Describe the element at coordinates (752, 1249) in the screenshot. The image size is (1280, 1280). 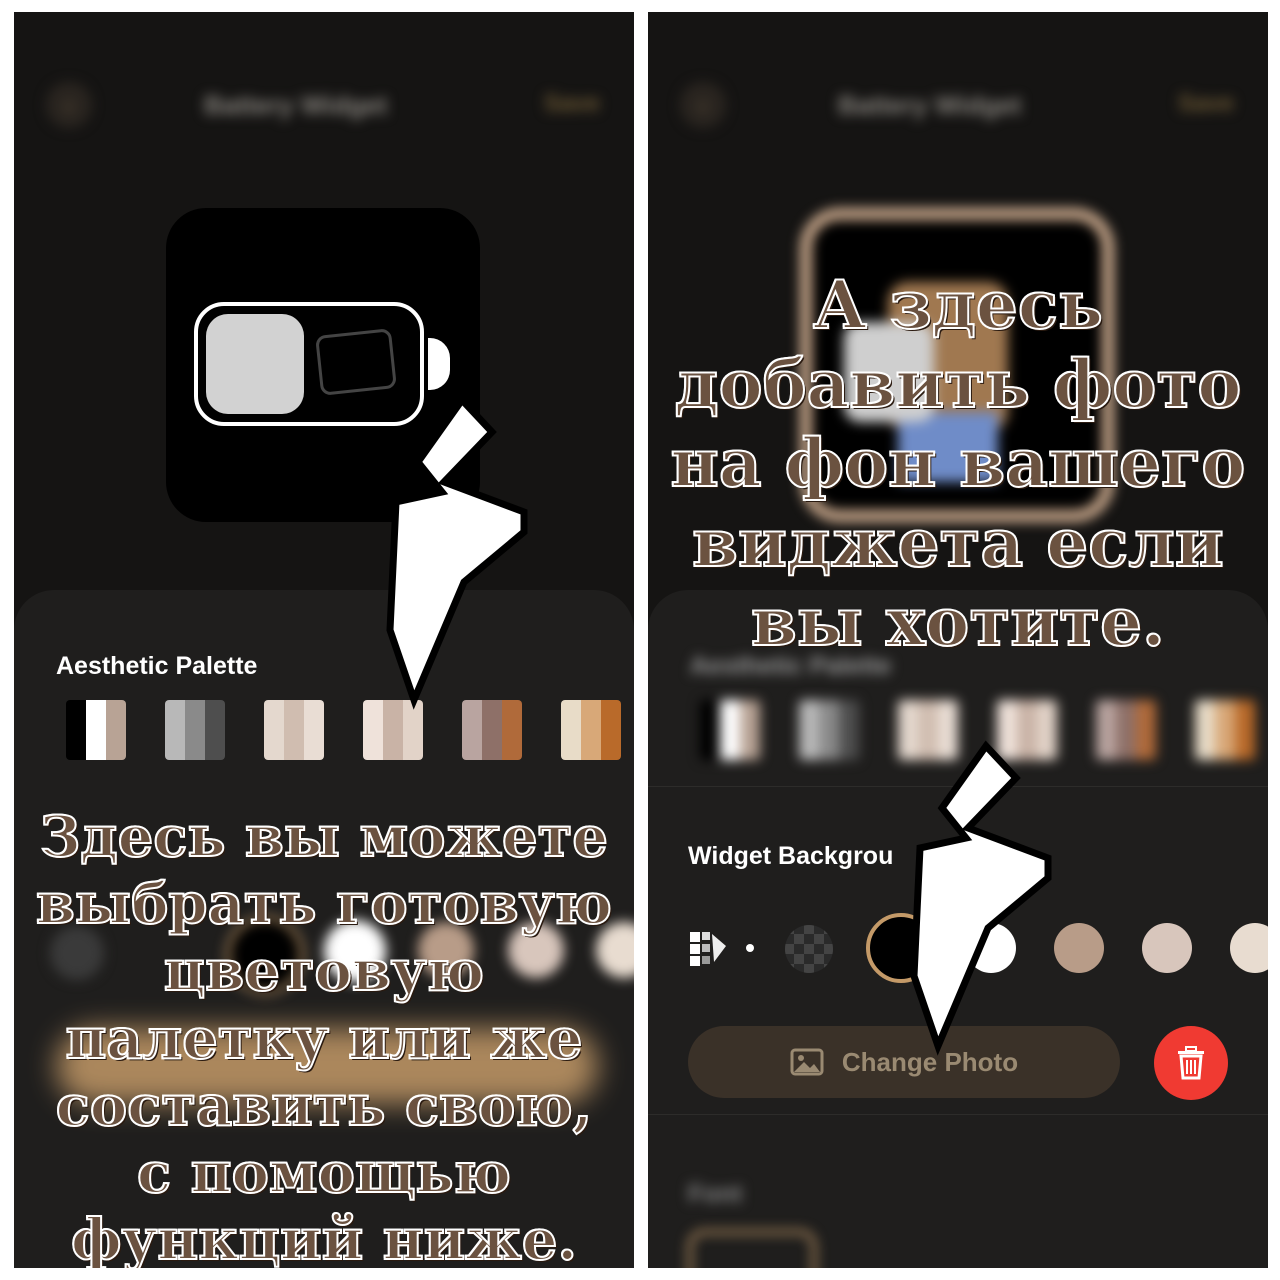
I see `font-option` at that location.